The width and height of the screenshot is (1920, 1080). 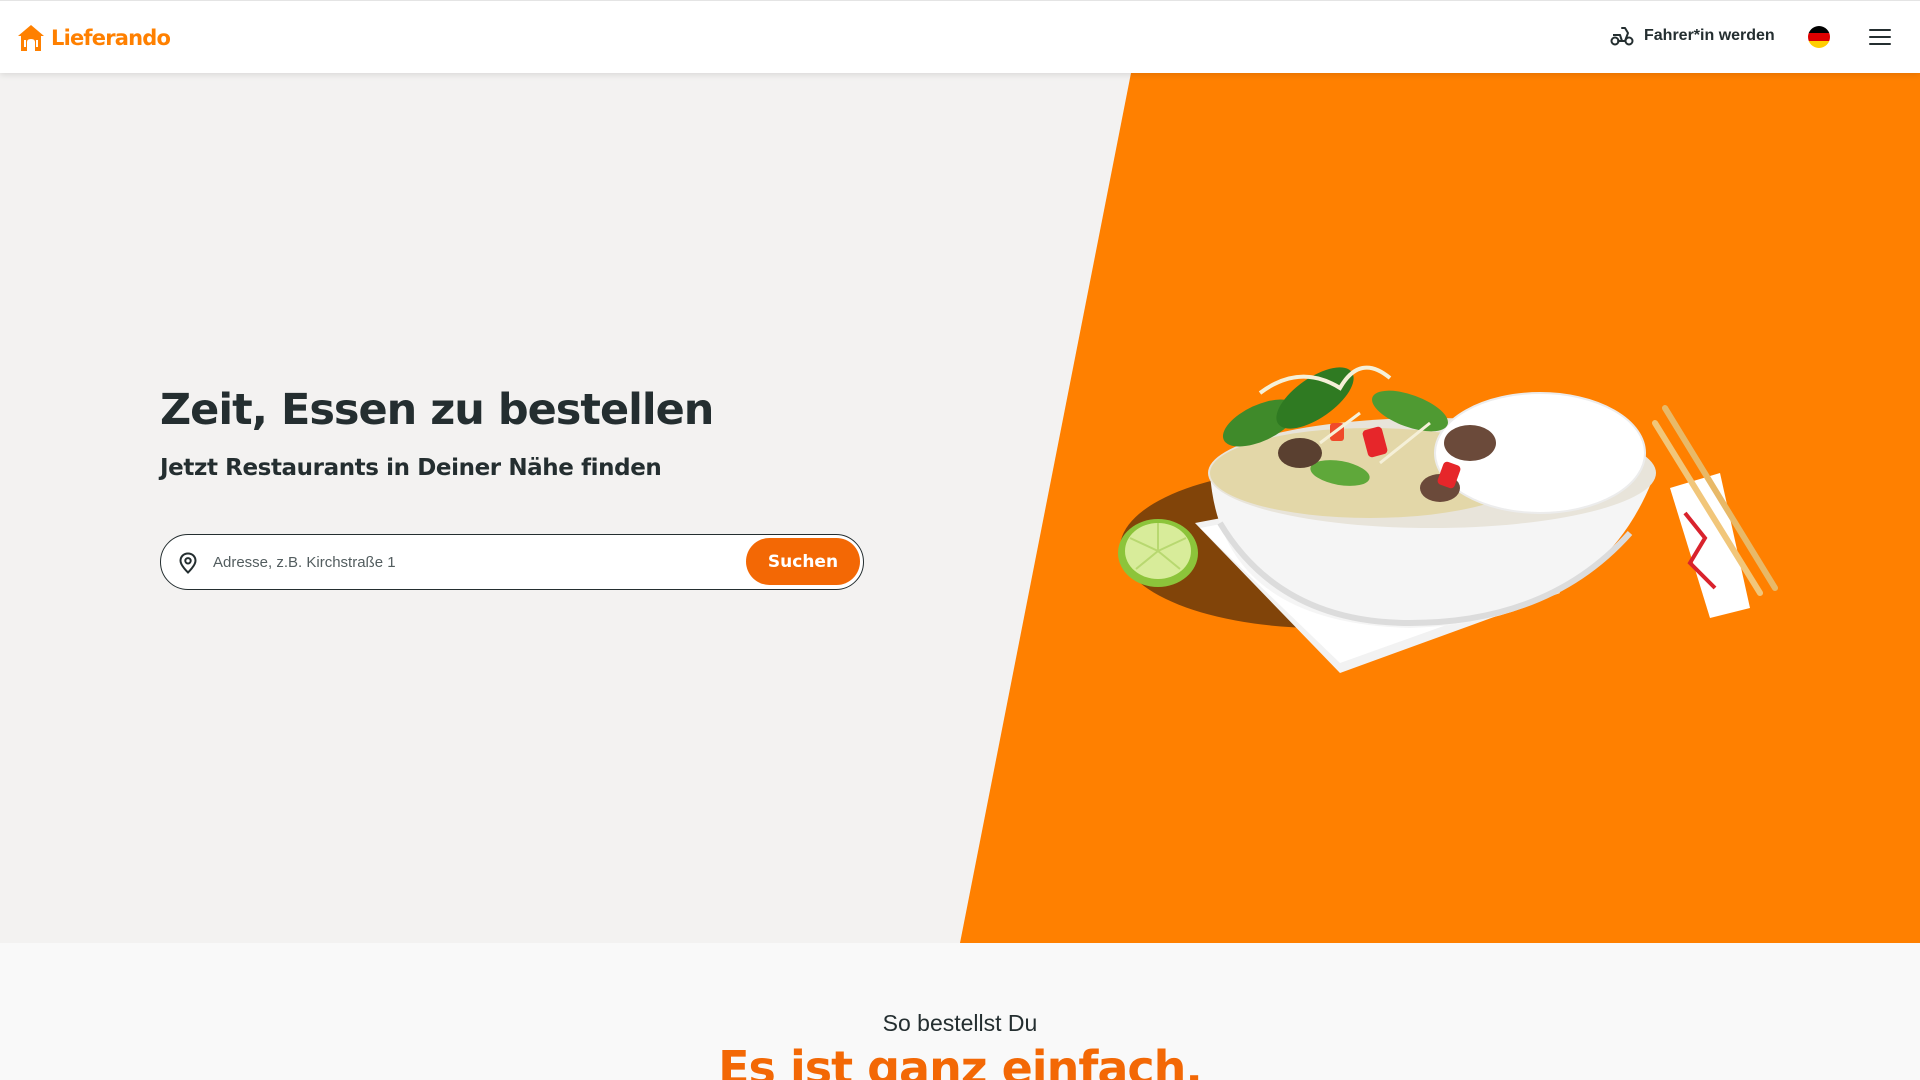 I want to click on site-header: Lieferando Fahrer*in werden, so click(x=960, y=36).